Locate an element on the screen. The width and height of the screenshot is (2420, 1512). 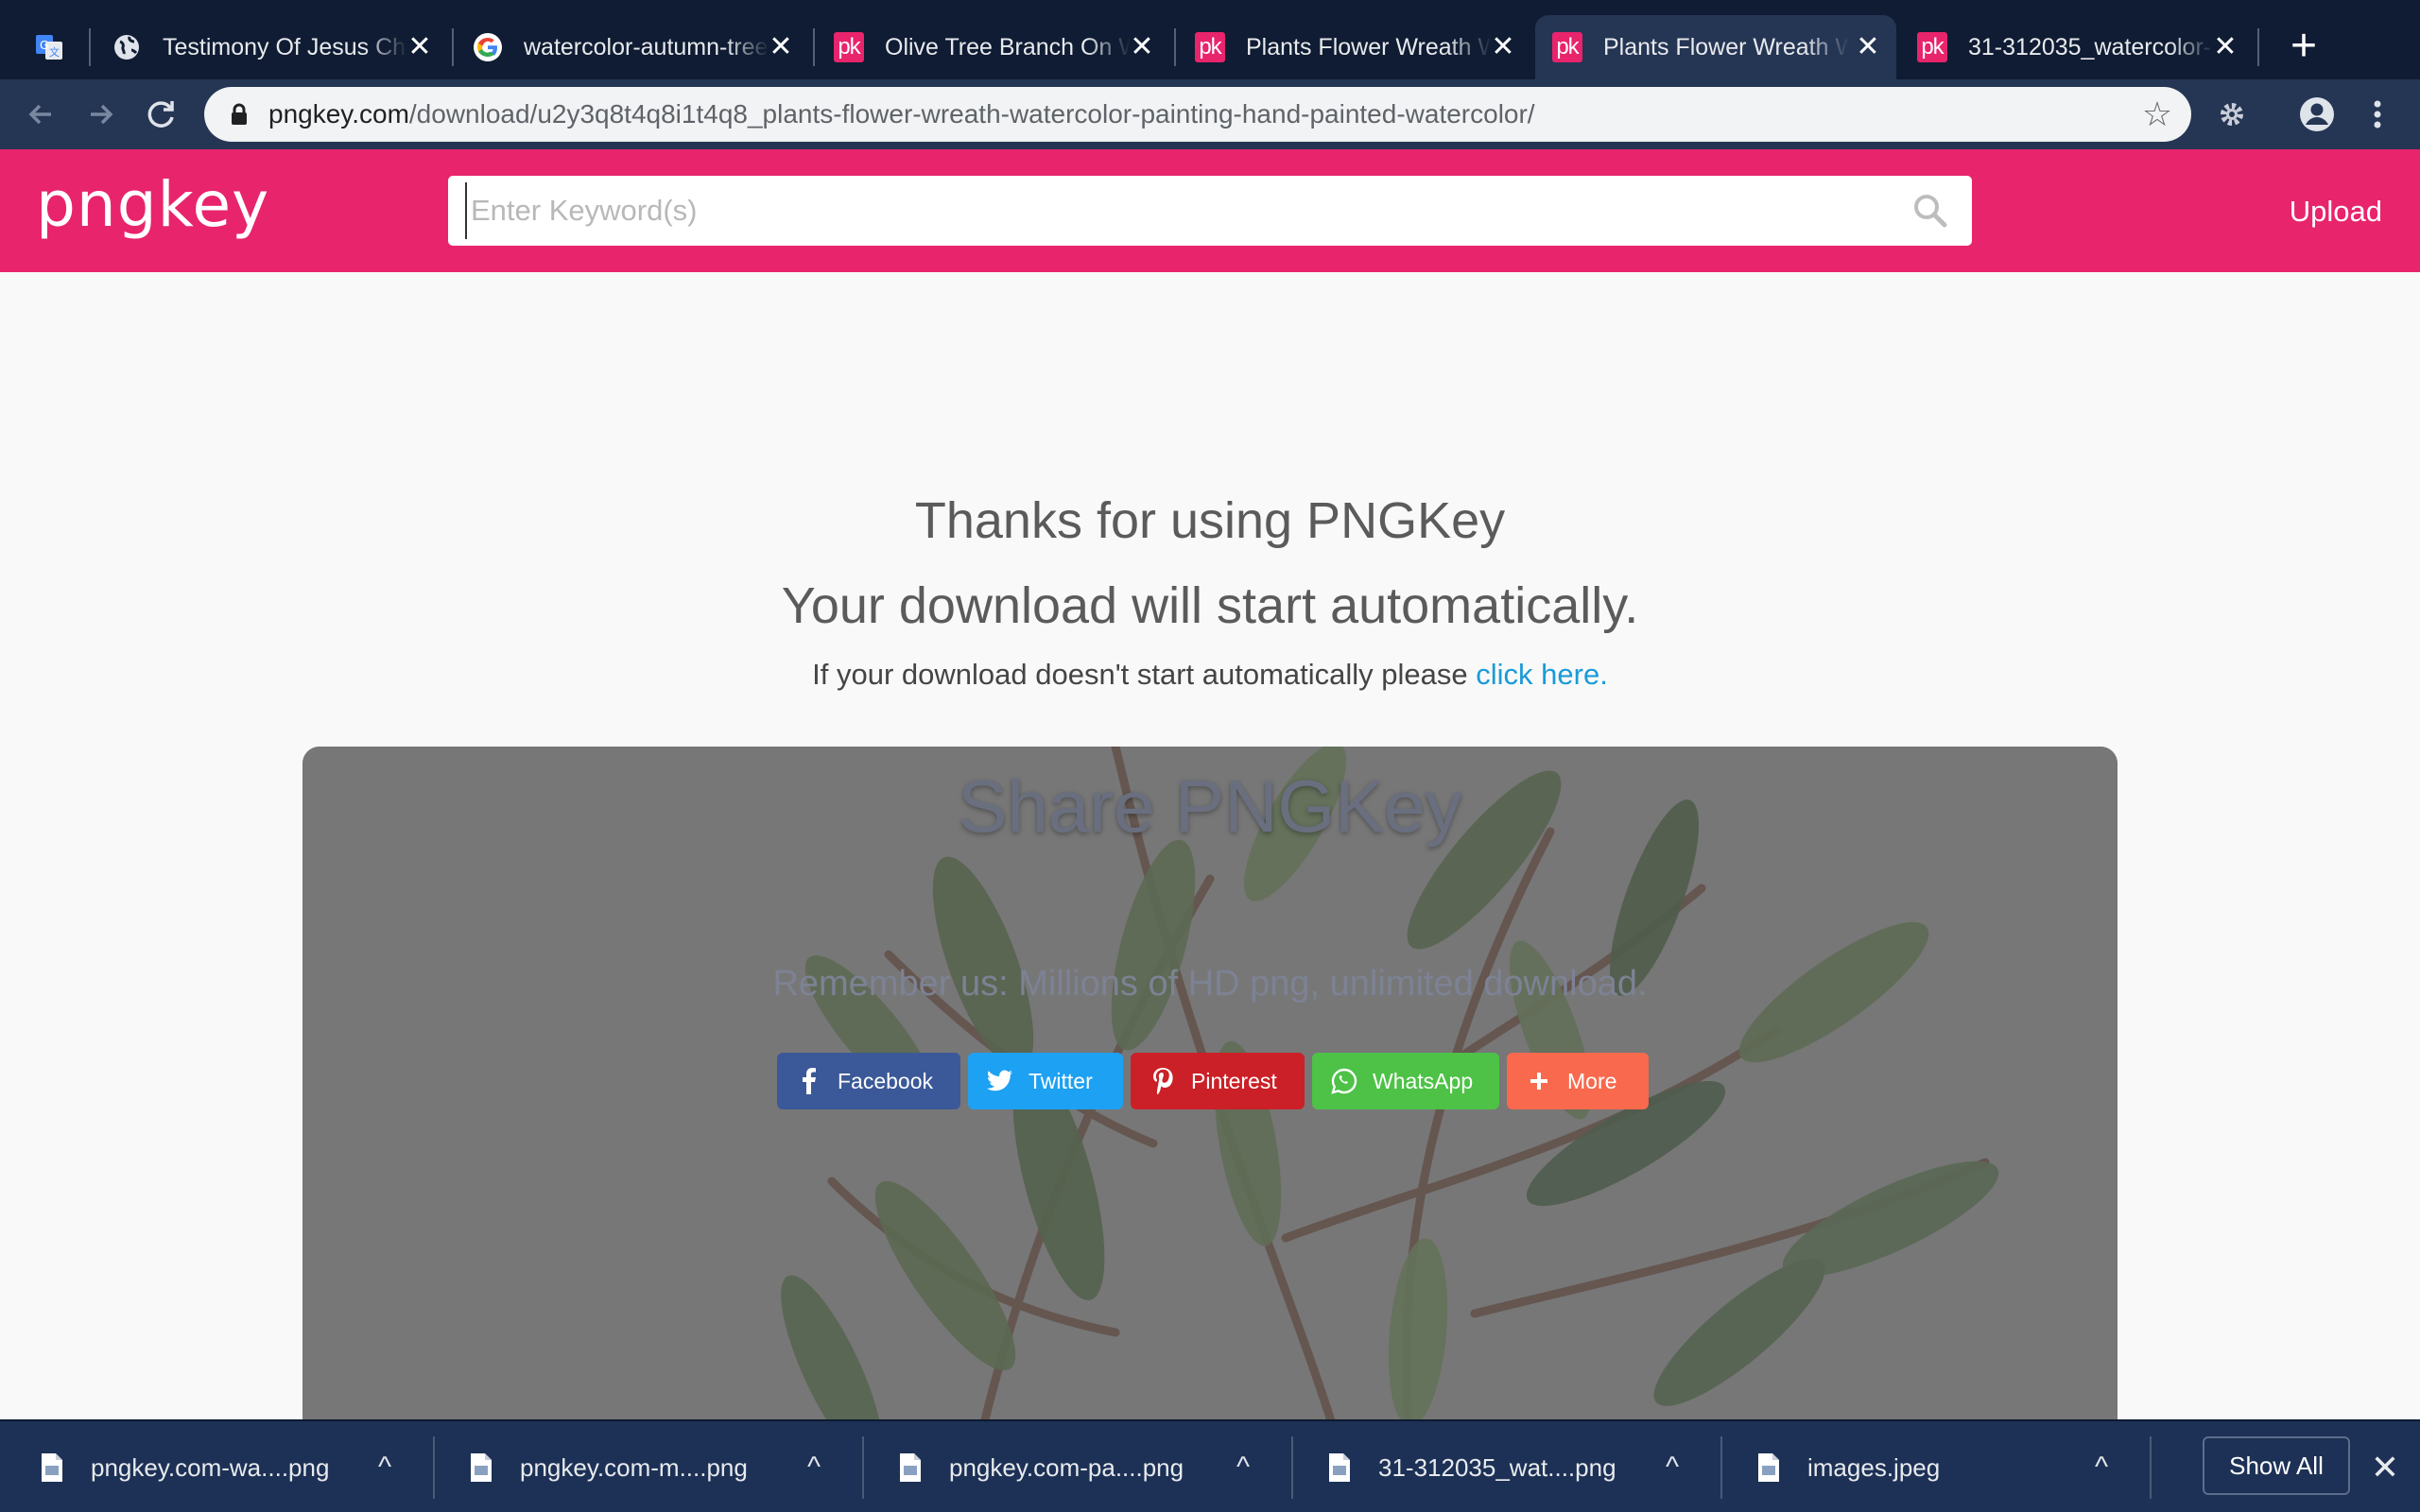
new-tab-button: + is located at coordinates (2303, 46).